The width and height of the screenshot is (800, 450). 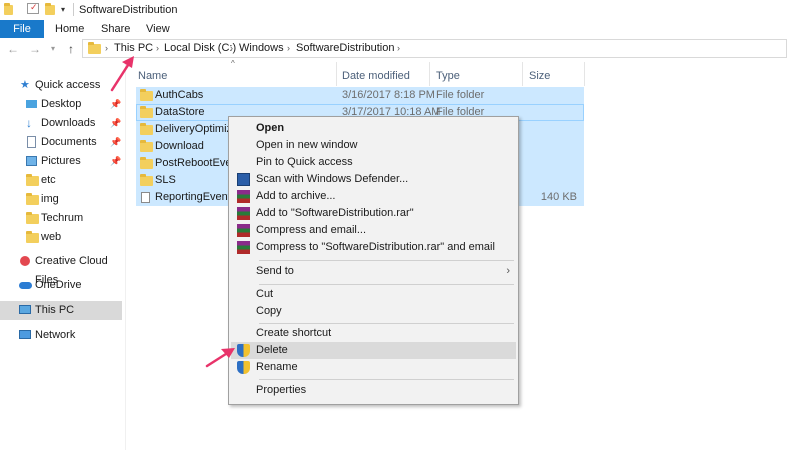 What do you see at coordinates (373, 311) in the screenshot?
I see `menu-item-copy: Copy` at bounding box center [373, 311].